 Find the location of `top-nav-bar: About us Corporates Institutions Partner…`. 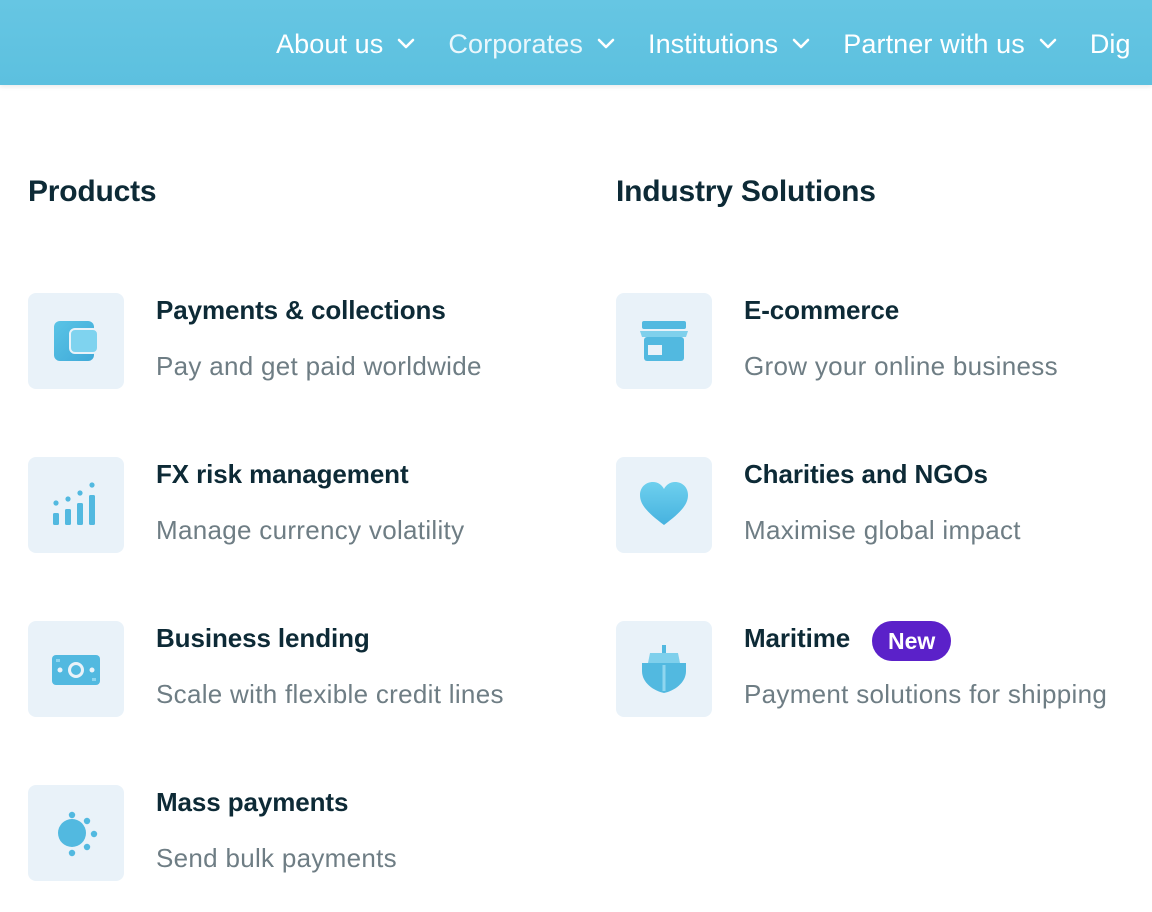

top-nav-bar: About us Corporates Institutions Partner… is located at coordinates (576, 42).